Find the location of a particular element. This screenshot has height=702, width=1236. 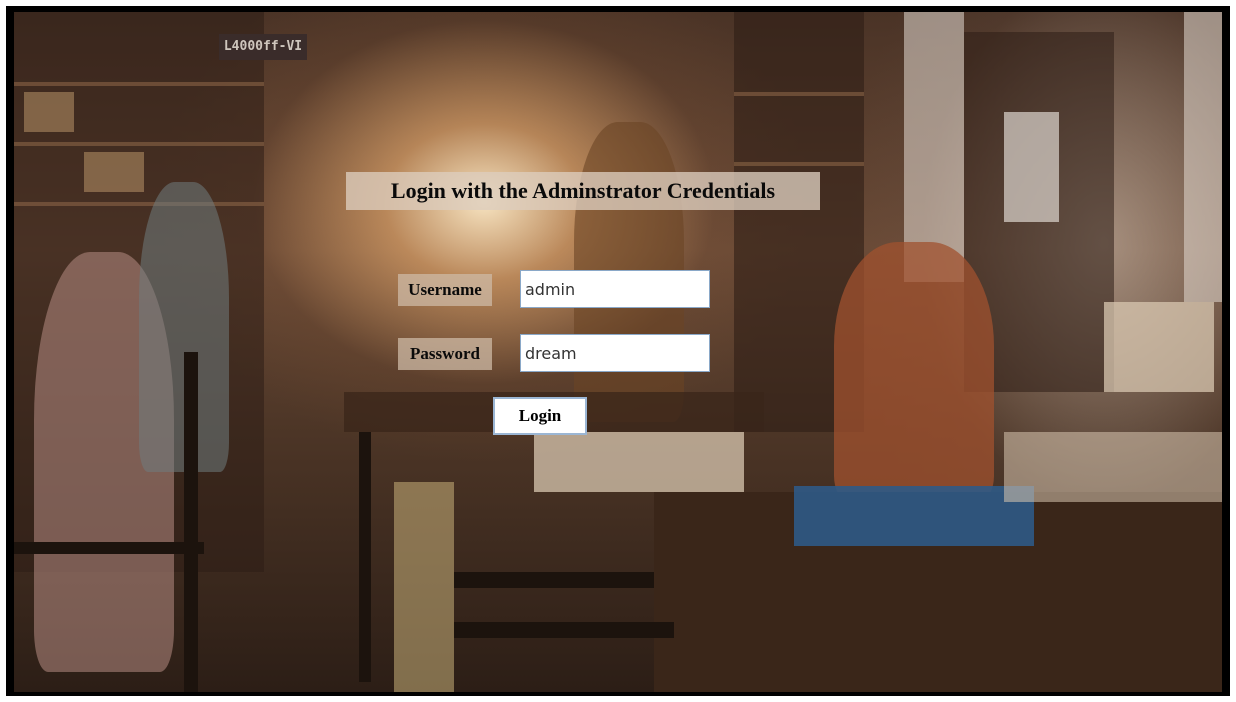

heading-banner: Login with the Adminstrator Credentials is located at coordinates (583, 191).